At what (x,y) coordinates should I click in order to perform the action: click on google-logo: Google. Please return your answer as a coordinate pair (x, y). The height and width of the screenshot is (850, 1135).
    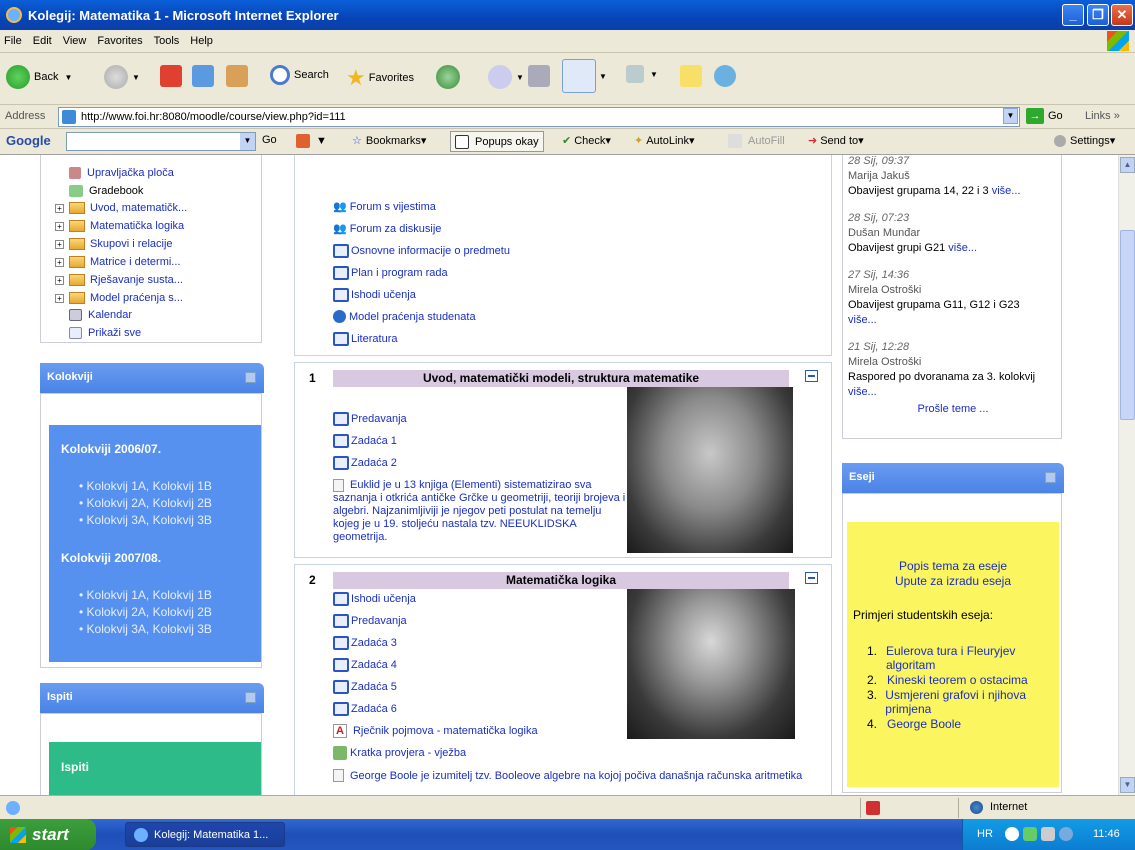
    Looking at the image, I should click on (28, 140).